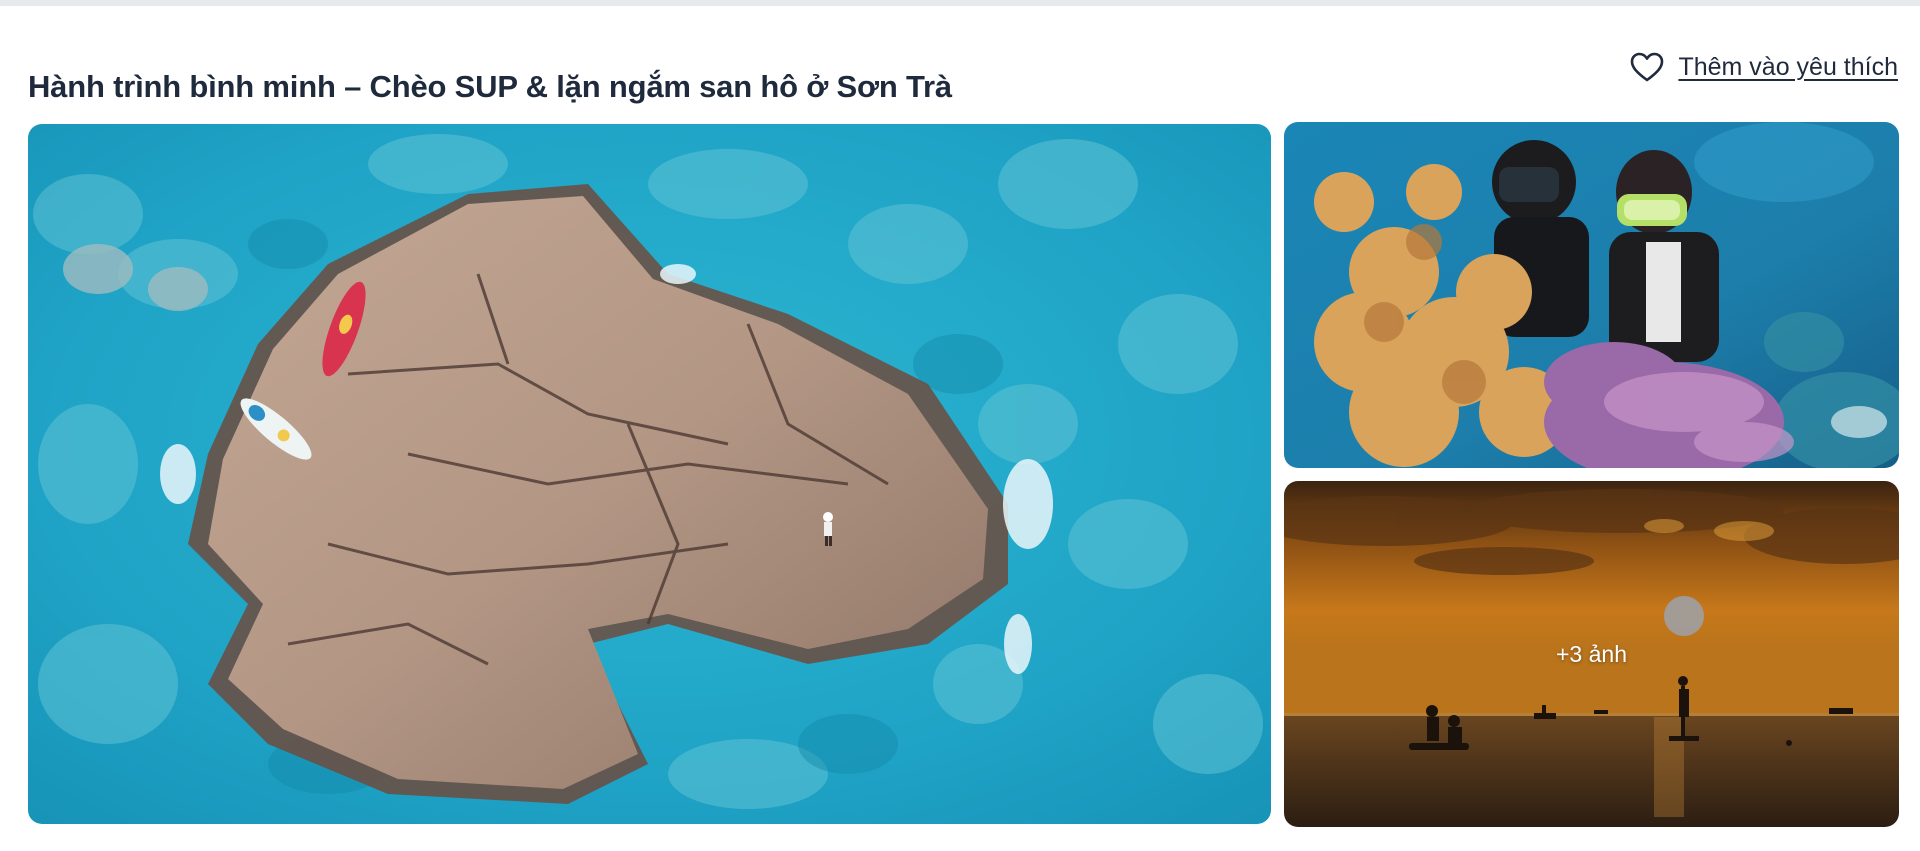  I want to click on side-photo-sunset-more: +3 ảnh, so click(1591, 654).